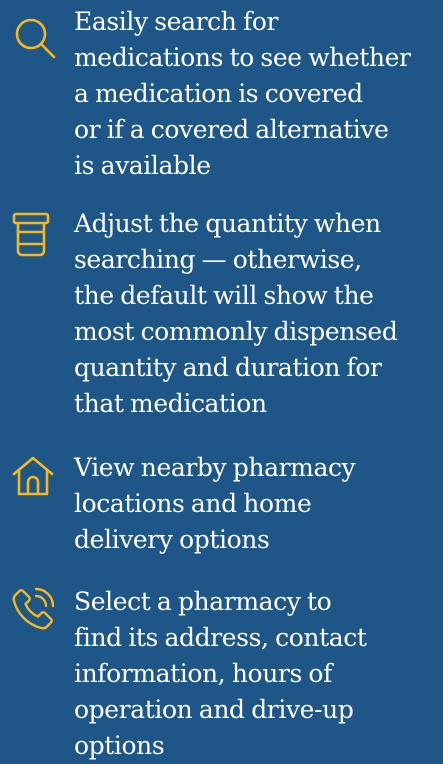 The image size is (443, 764). I want to click on phone-call-icon, so click(35, 609).